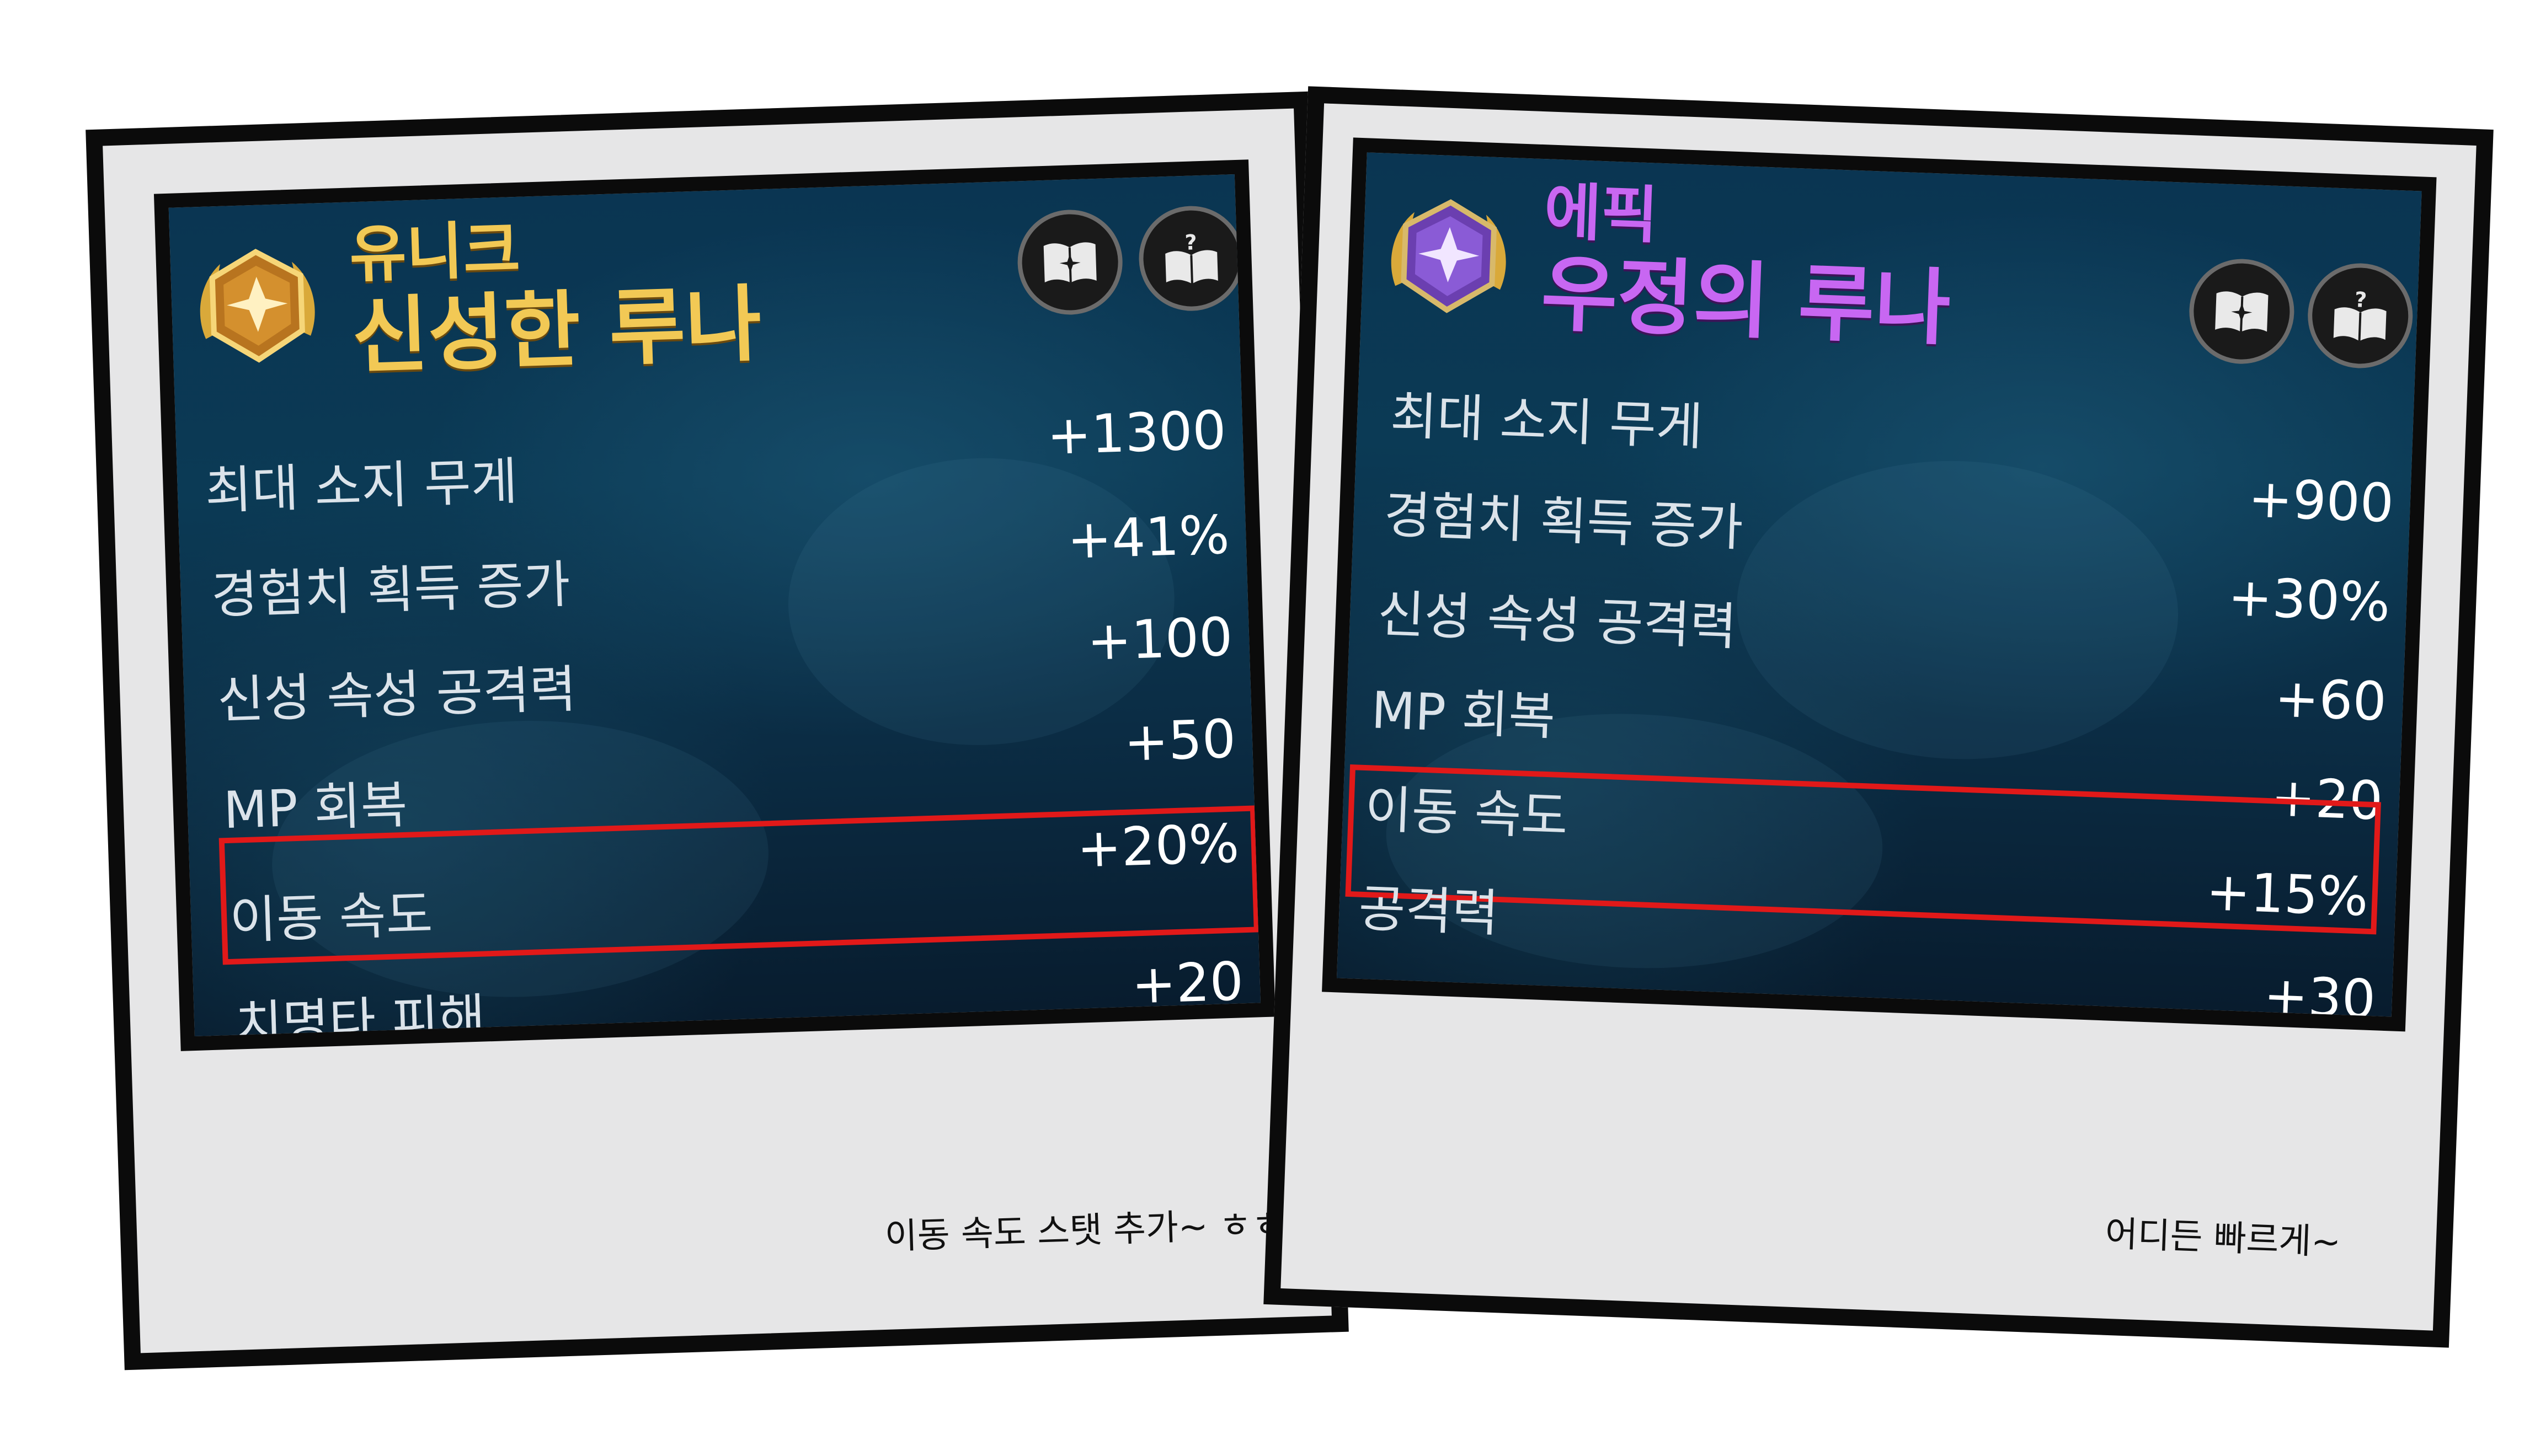  I want to click on stat-value-move-speed: +15%, so click(2287, 894).